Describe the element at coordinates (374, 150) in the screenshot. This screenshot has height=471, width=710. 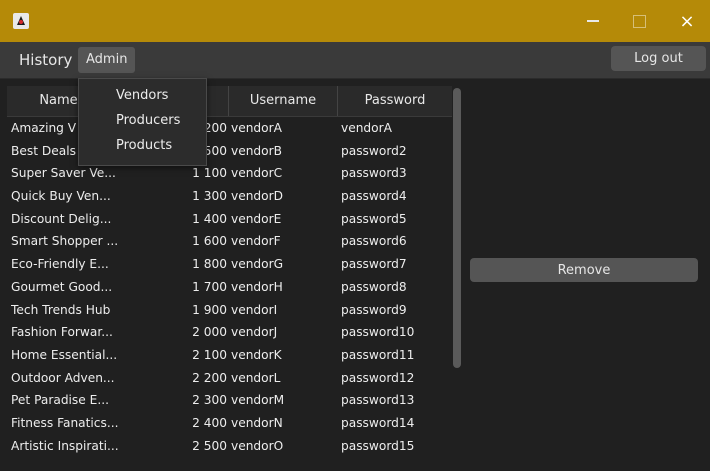
I see `cell-pass: password2` at that location.